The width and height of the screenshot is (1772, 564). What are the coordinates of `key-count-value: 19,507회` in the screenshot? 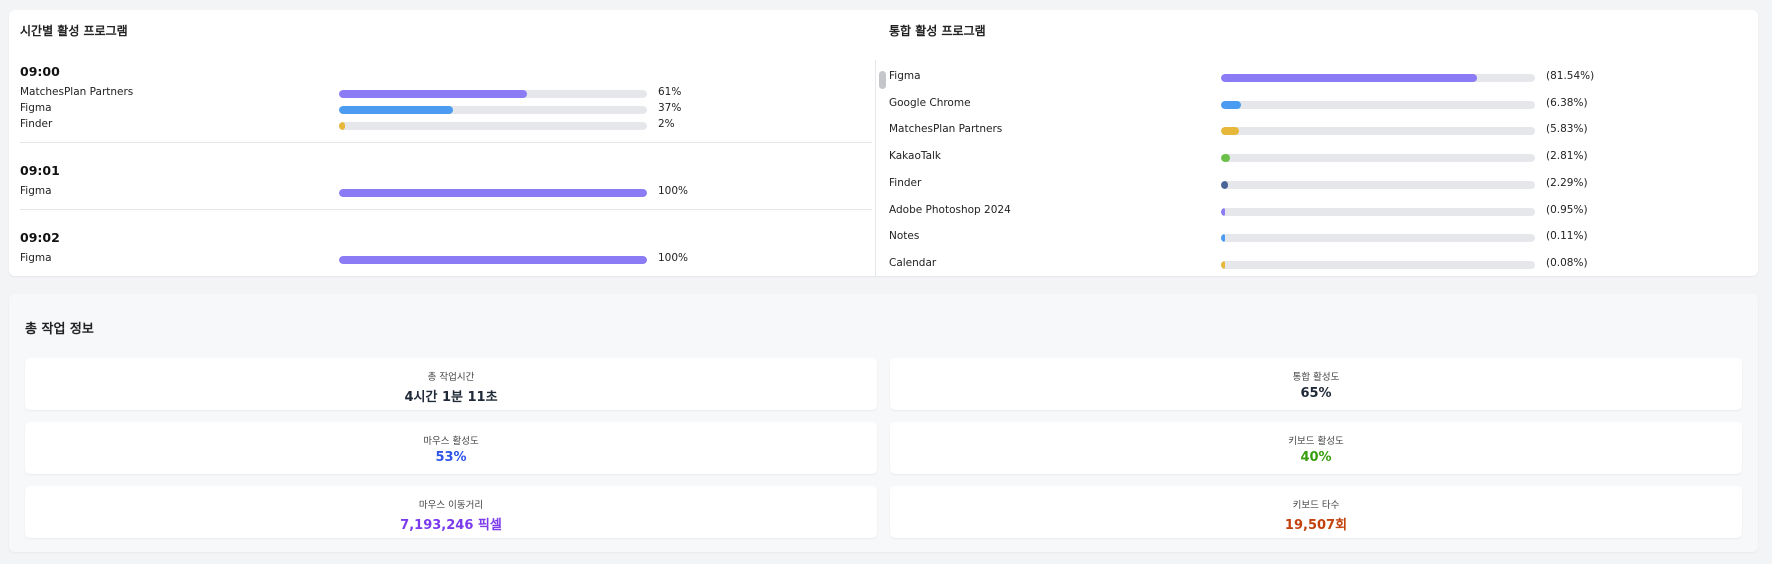 It's located at (1316, 525).